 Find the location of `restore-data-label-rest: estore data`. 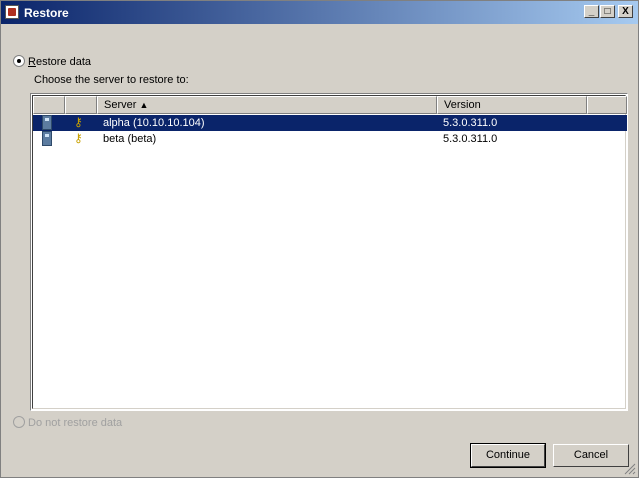

restore-data-label-rest: estore data is located at coordinates (63, 62).